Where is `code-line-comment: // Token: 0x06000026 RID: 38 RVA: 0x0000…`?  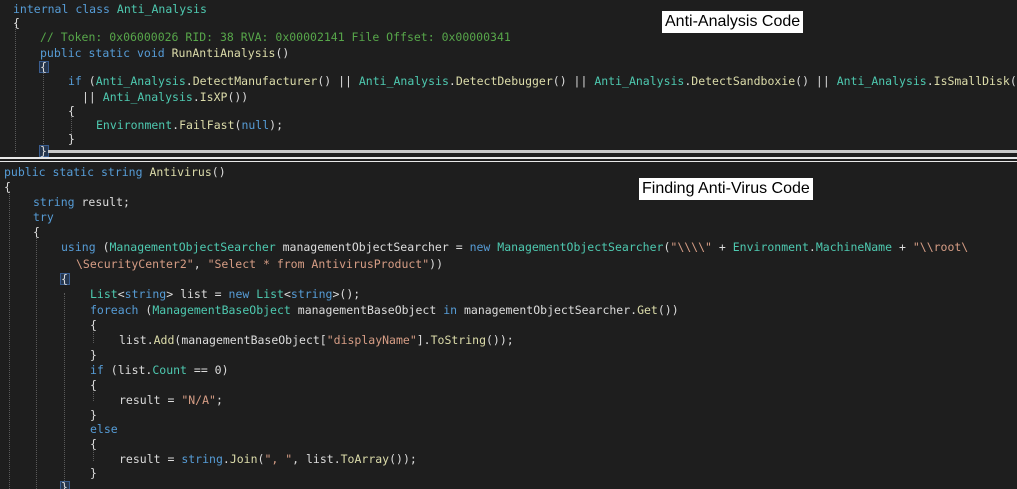 code-line-comment: // Token: 0x06000026 RID: 38 RVA: 0x0000… is located at coordinates (275, 37).